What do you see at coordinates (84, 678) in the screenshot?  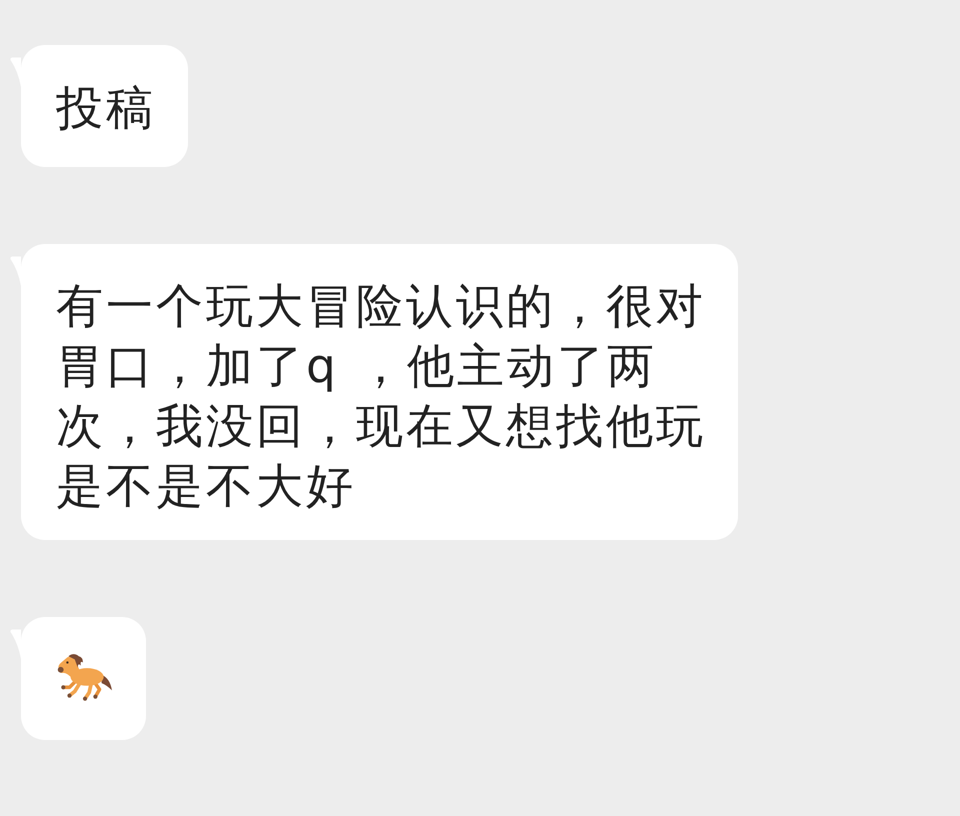 I see `horse-icon` at bounding box center [84, 678].